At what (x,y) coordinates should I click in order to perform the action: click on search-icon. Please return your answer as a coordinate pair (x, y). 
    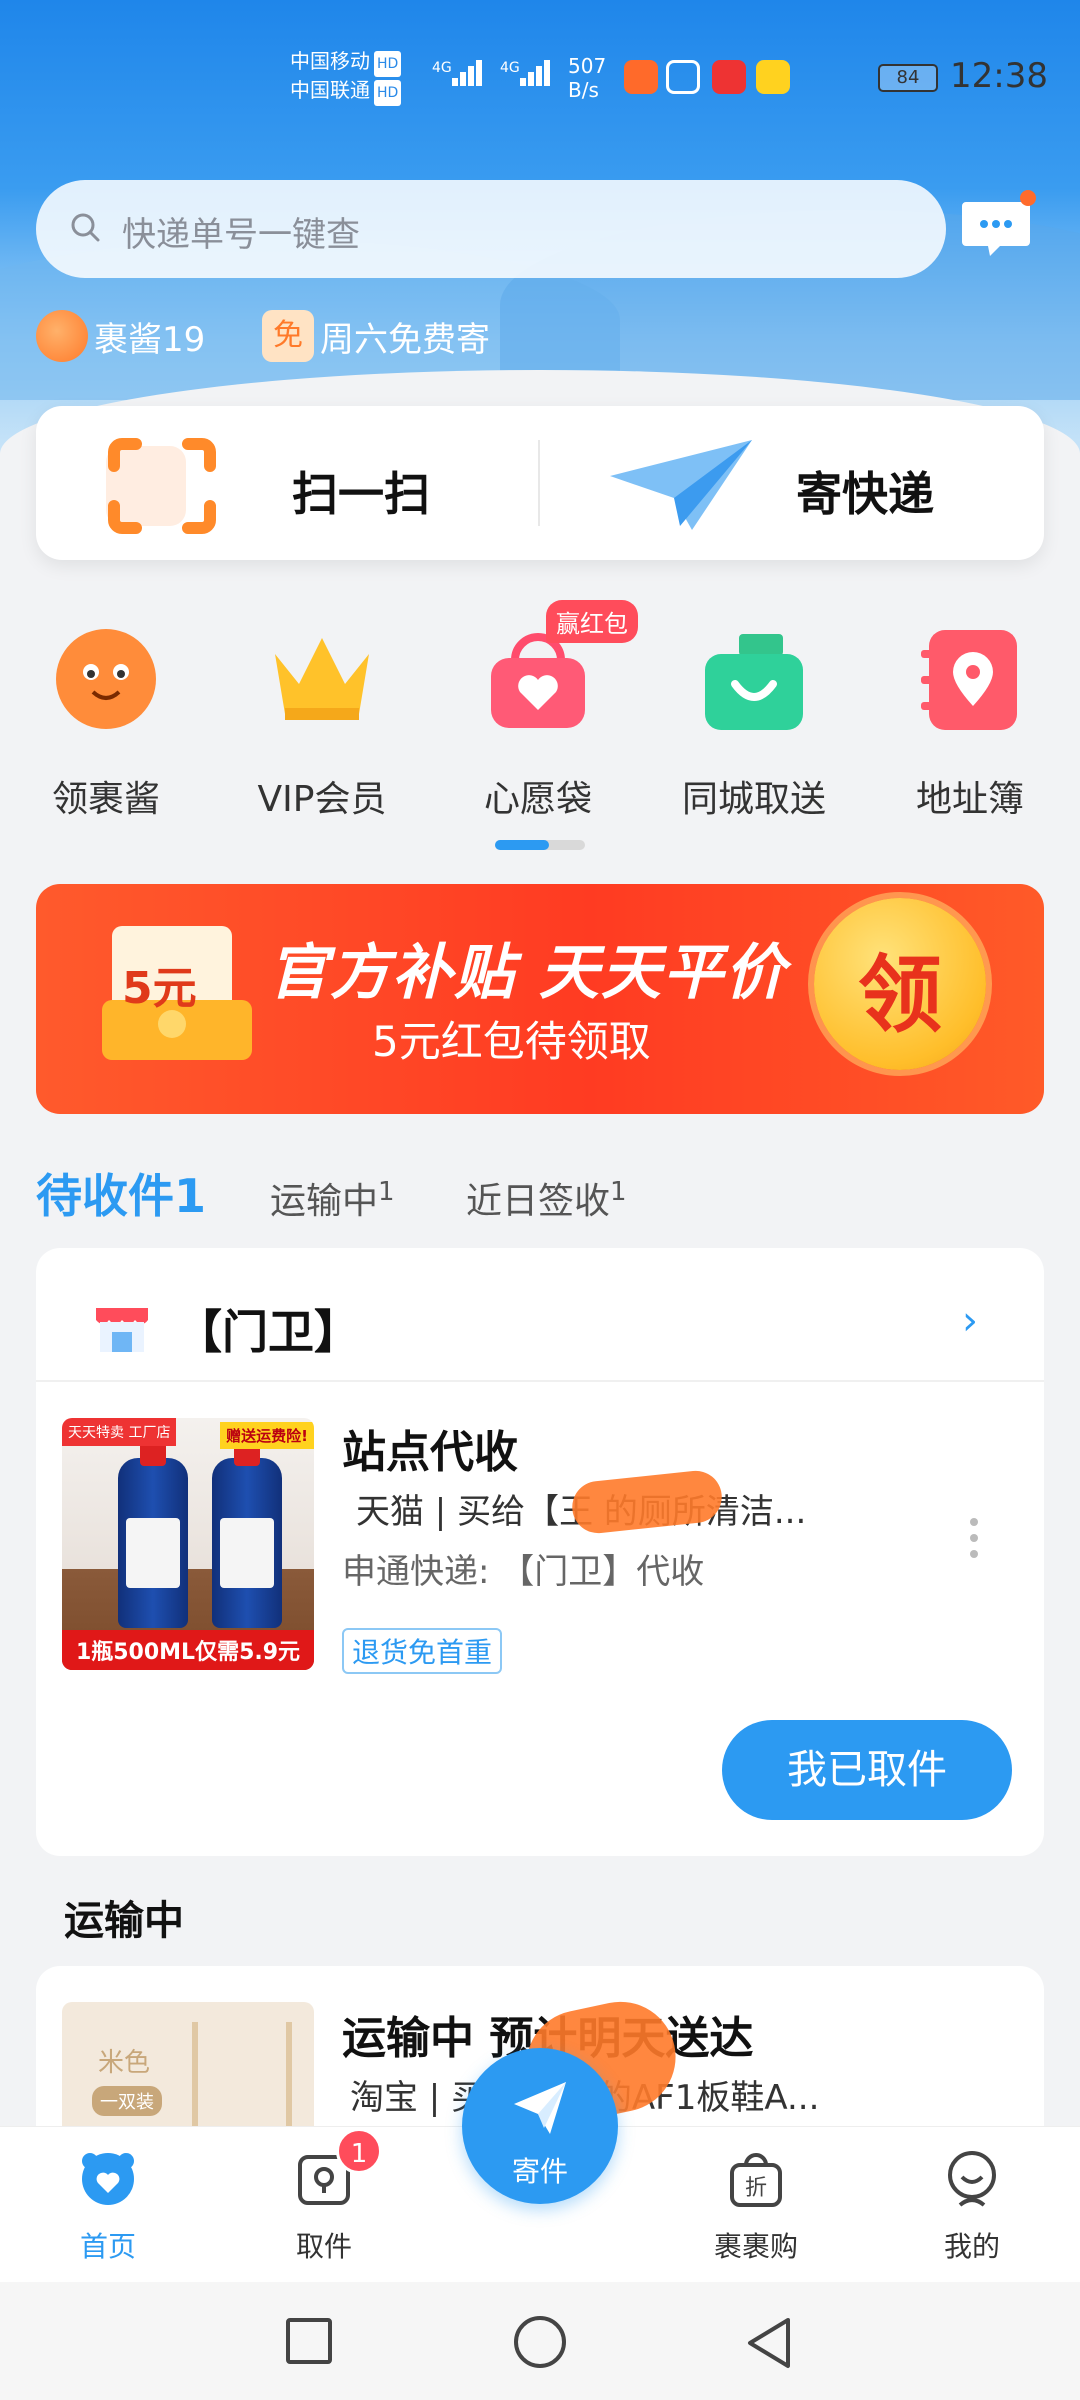
    Looking at the image, I should click on (85, 227).